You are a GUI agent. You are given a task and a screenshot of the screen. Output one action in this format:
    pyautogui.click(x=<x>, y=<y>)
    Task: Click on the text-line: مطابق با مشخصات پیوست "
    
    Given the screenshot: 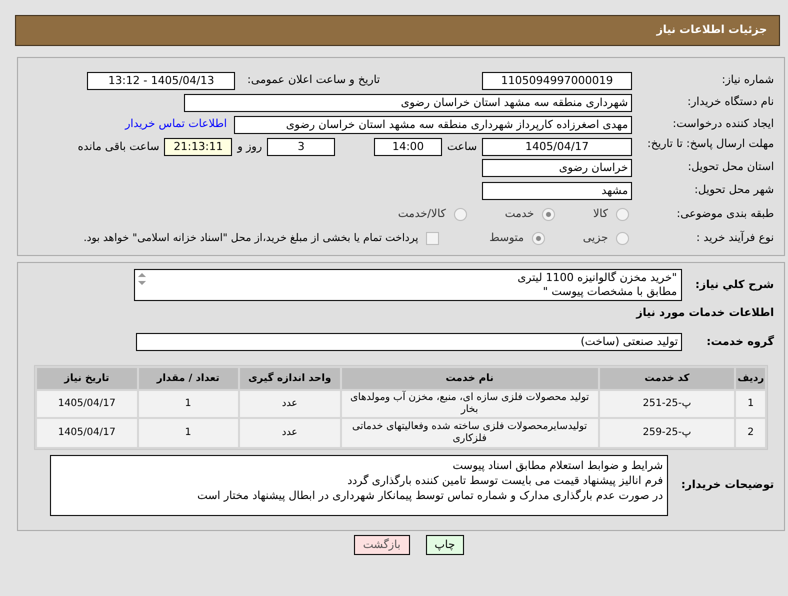 What is the action you would take?
    pyautogui.click(x=609, y=292)
    